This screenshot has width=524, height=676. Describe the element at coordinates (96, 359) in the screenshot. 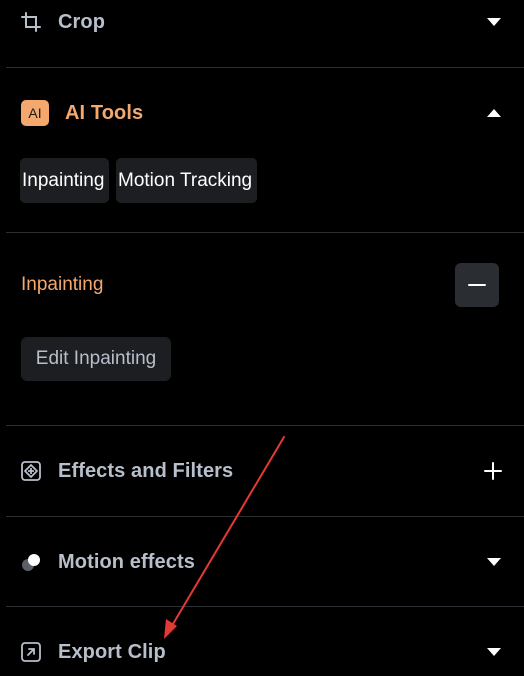

I see `edit-inpainting-button: Edit Inpainting` at that location.